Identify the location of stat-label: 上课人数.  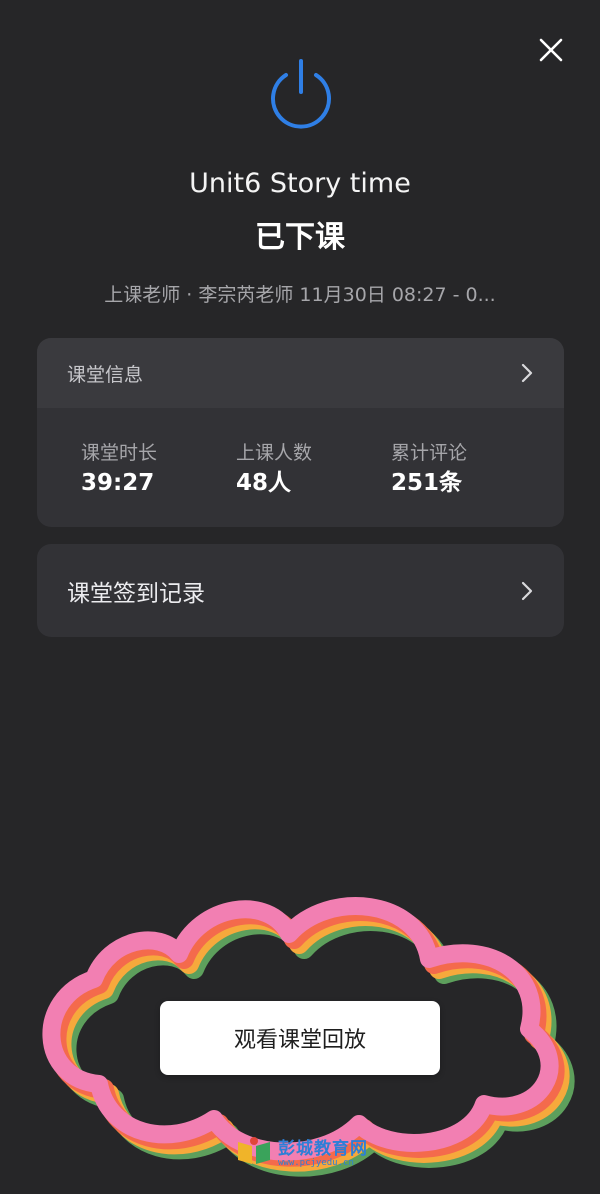
(274, 453).